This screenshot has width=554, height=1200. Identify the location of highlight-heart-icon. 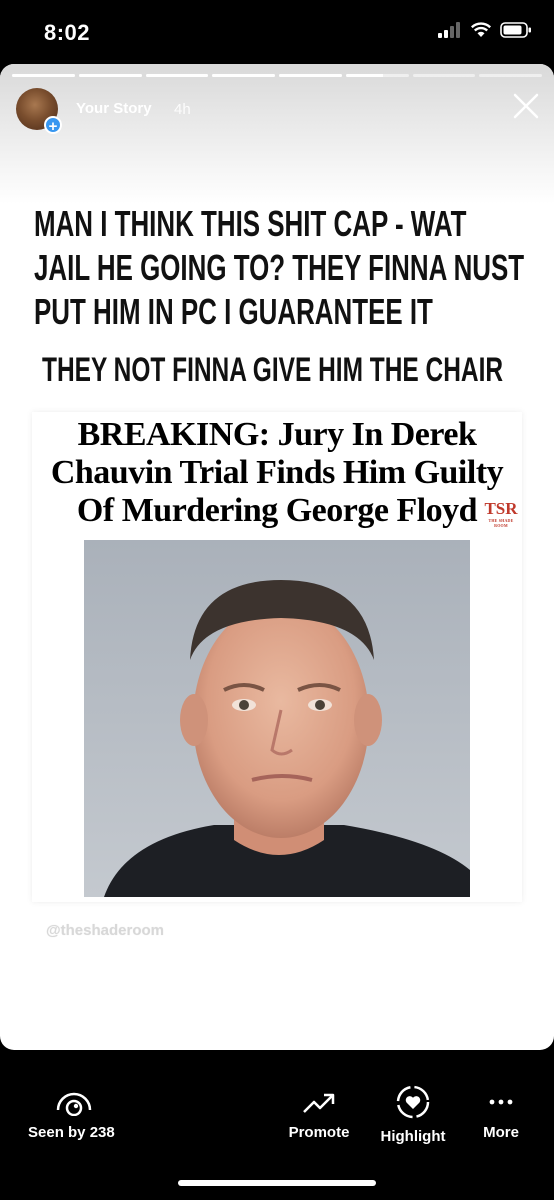
(413, 1102).